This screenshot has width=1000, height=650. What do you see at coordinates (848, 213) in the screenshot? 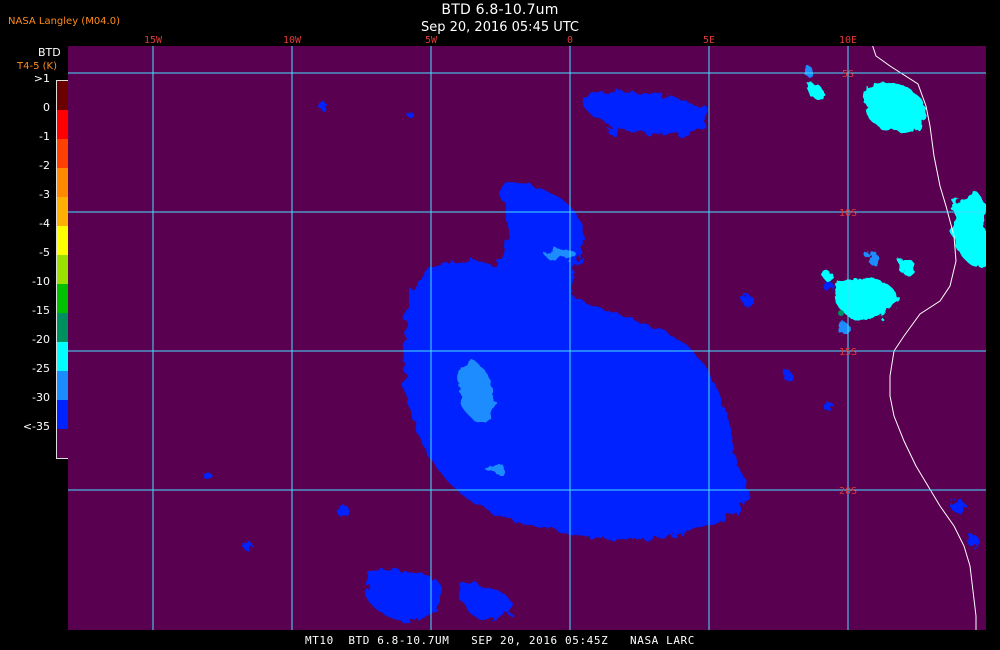
I see `latitude-label: 10S` at bounding box center [848, 213].